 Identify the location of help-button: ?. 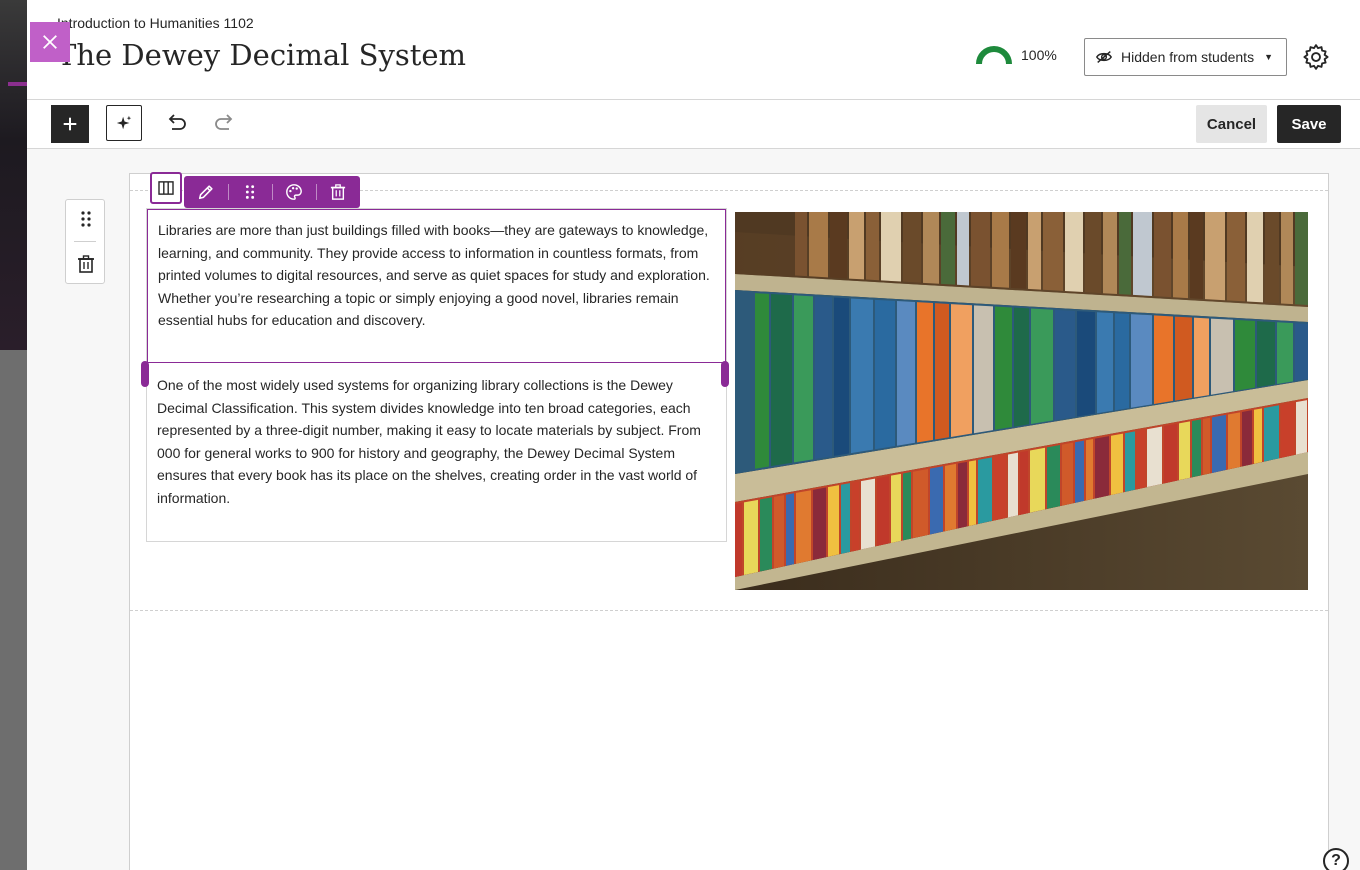
(1336, 859).